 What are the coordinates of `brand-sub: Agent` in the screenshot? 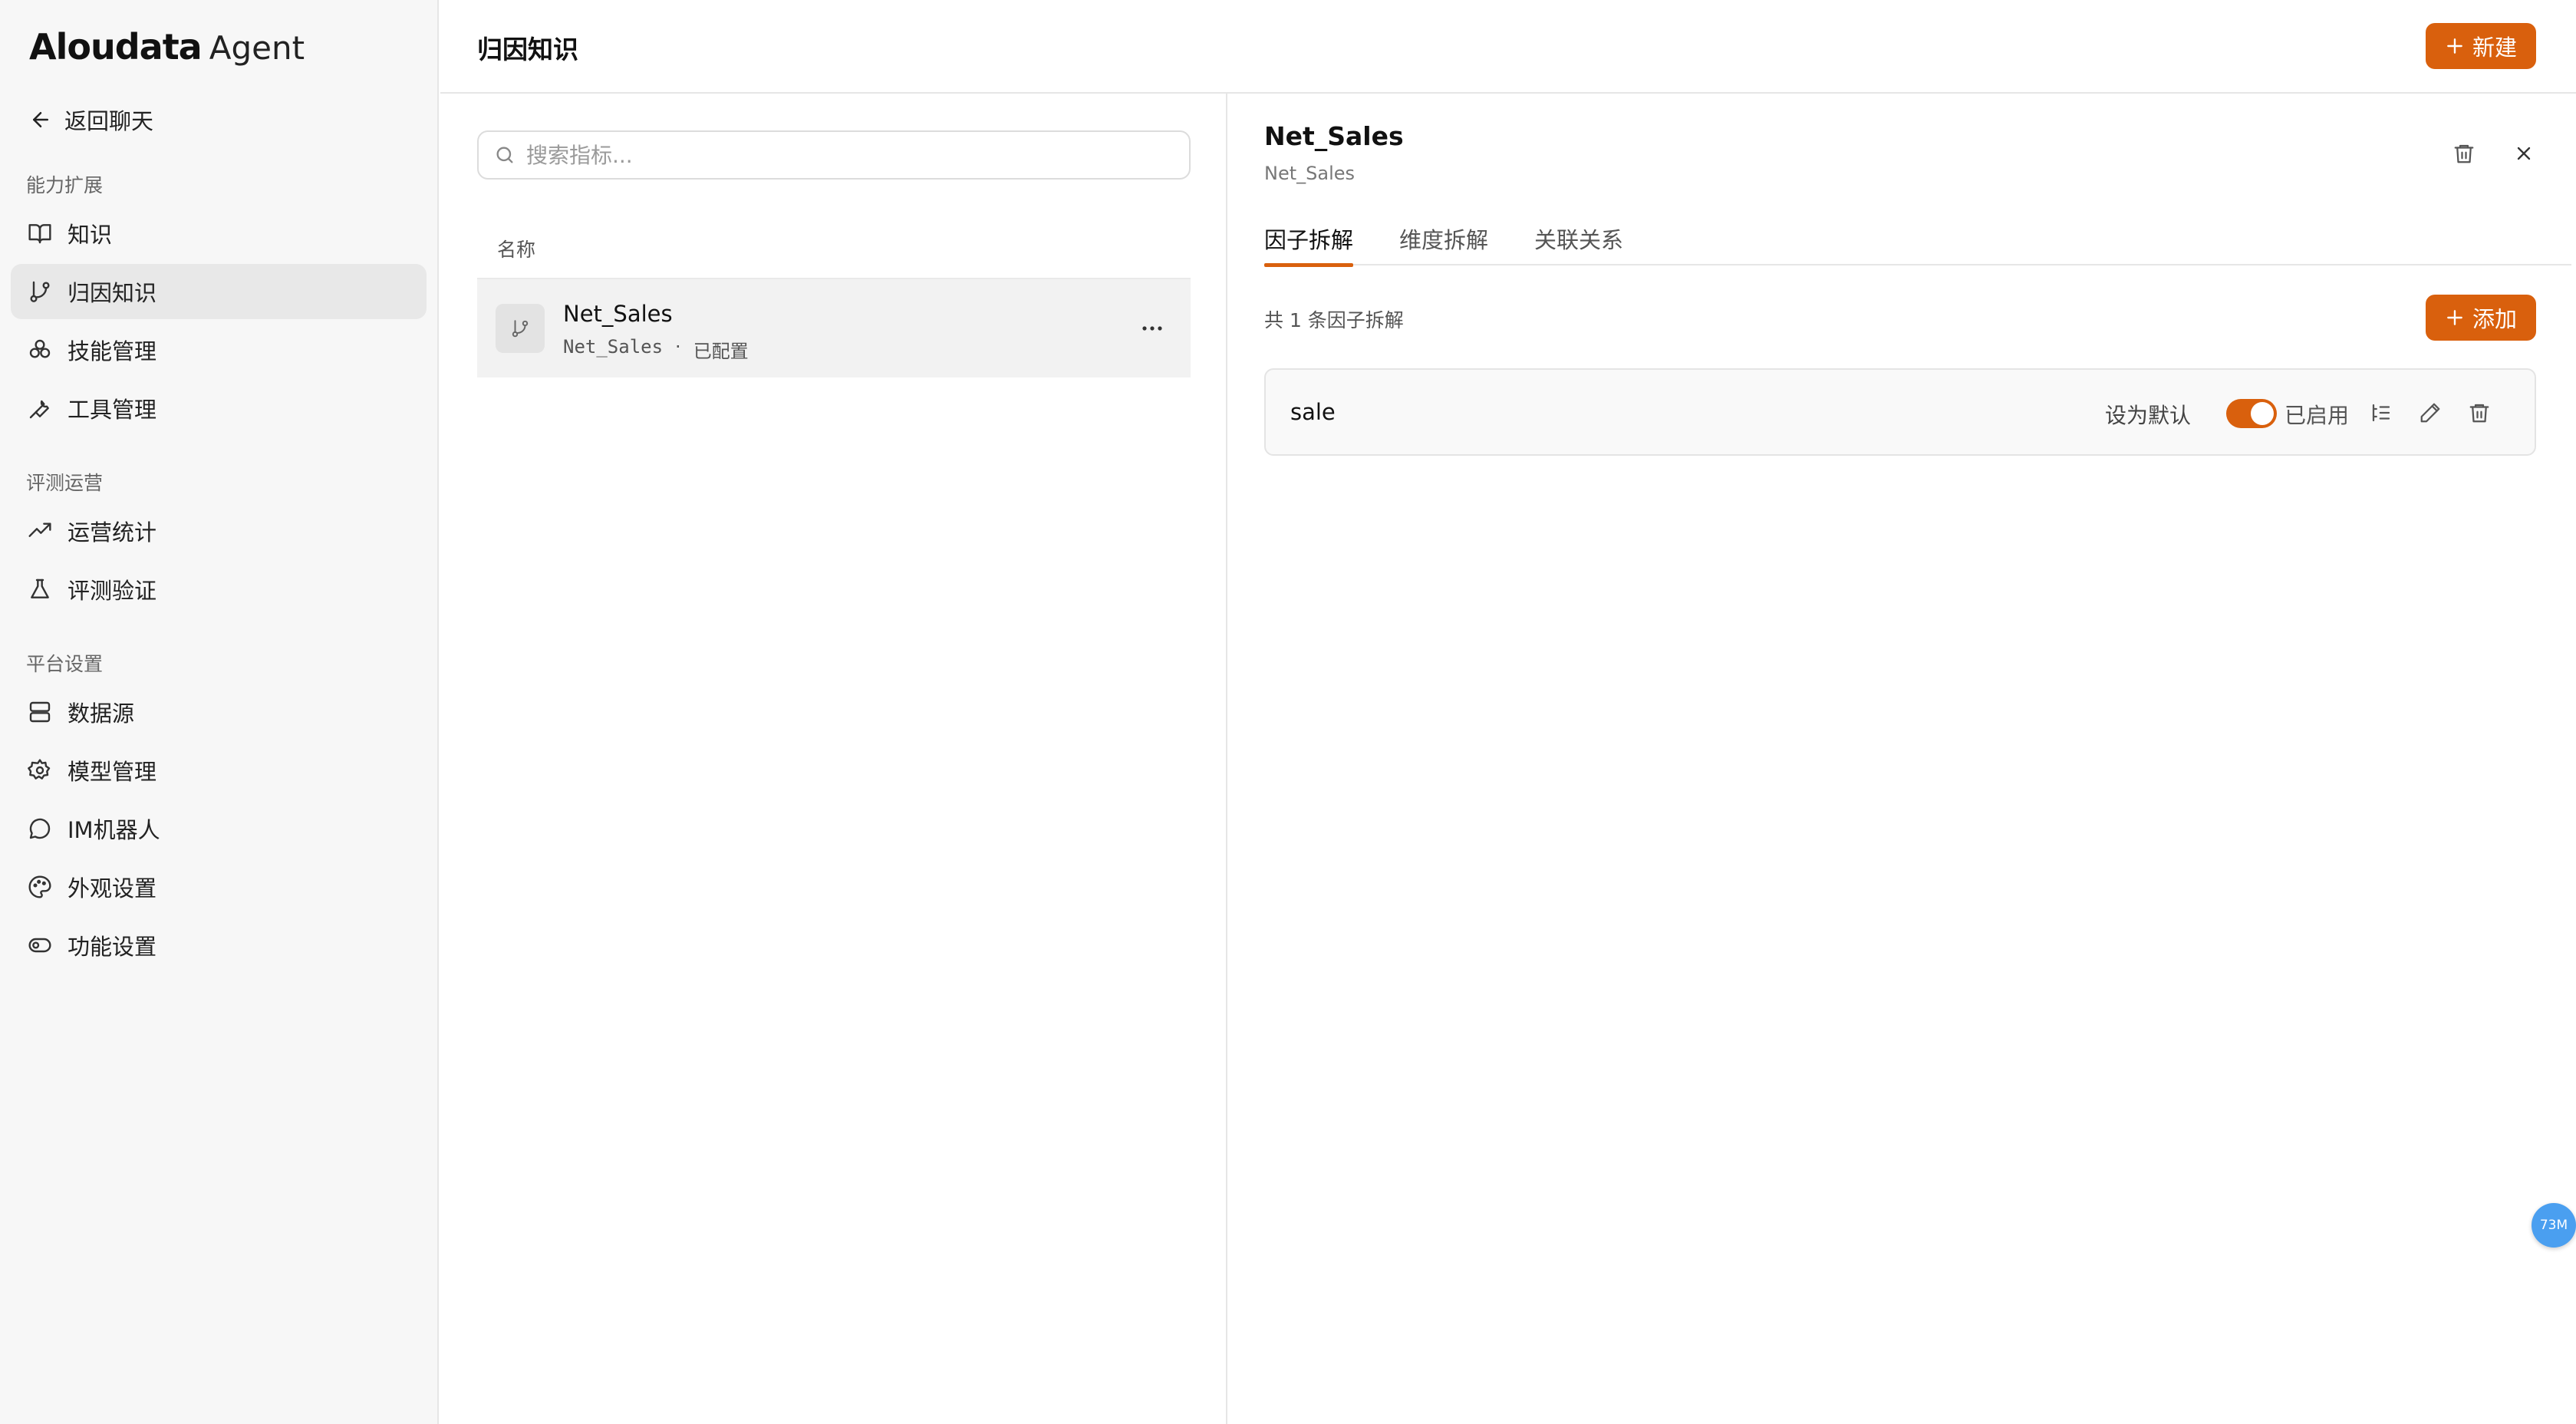 It's located at (257, 48).